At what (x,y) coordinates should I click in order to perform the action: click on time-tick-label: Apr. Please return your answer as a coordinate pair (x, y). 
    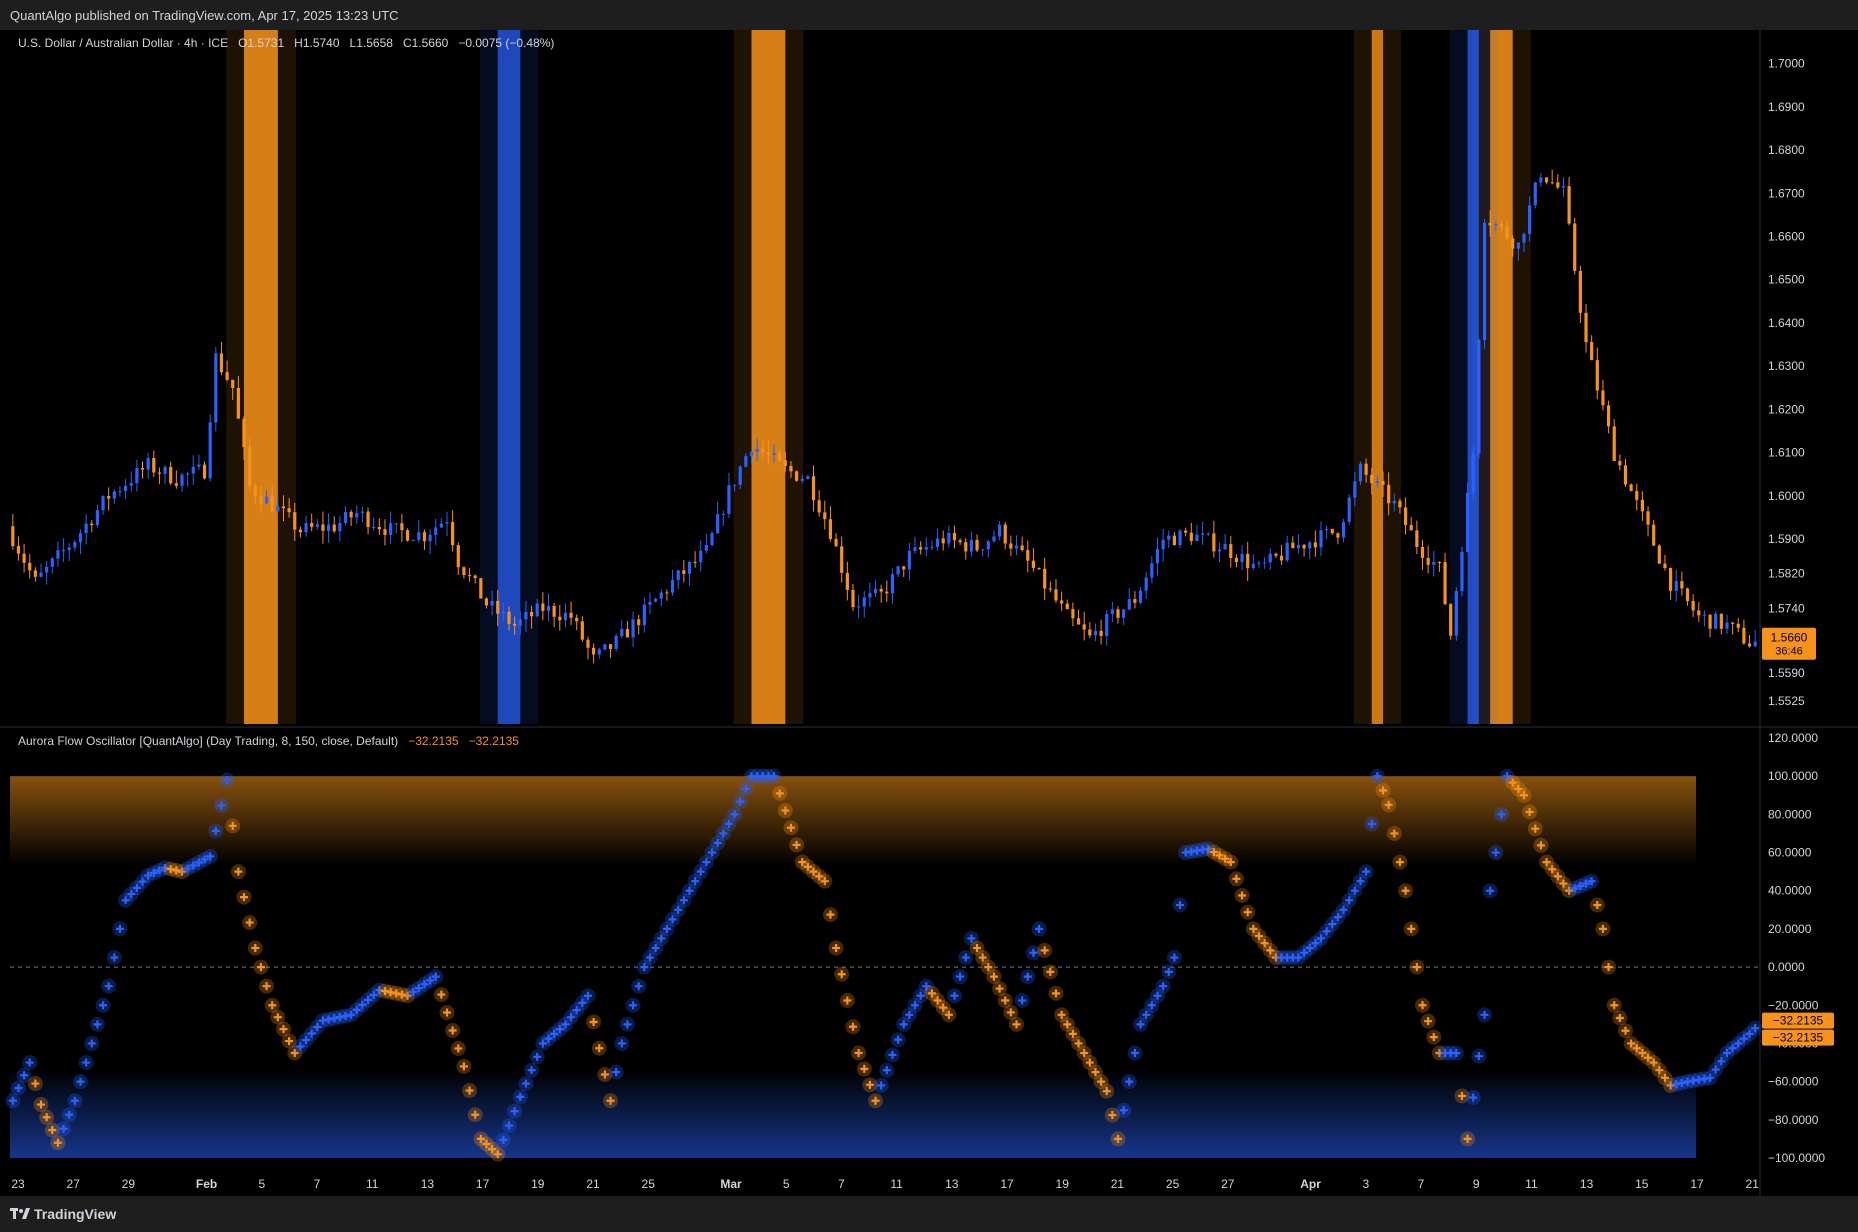
    Looking at the image, I should click on (1310, 1184).